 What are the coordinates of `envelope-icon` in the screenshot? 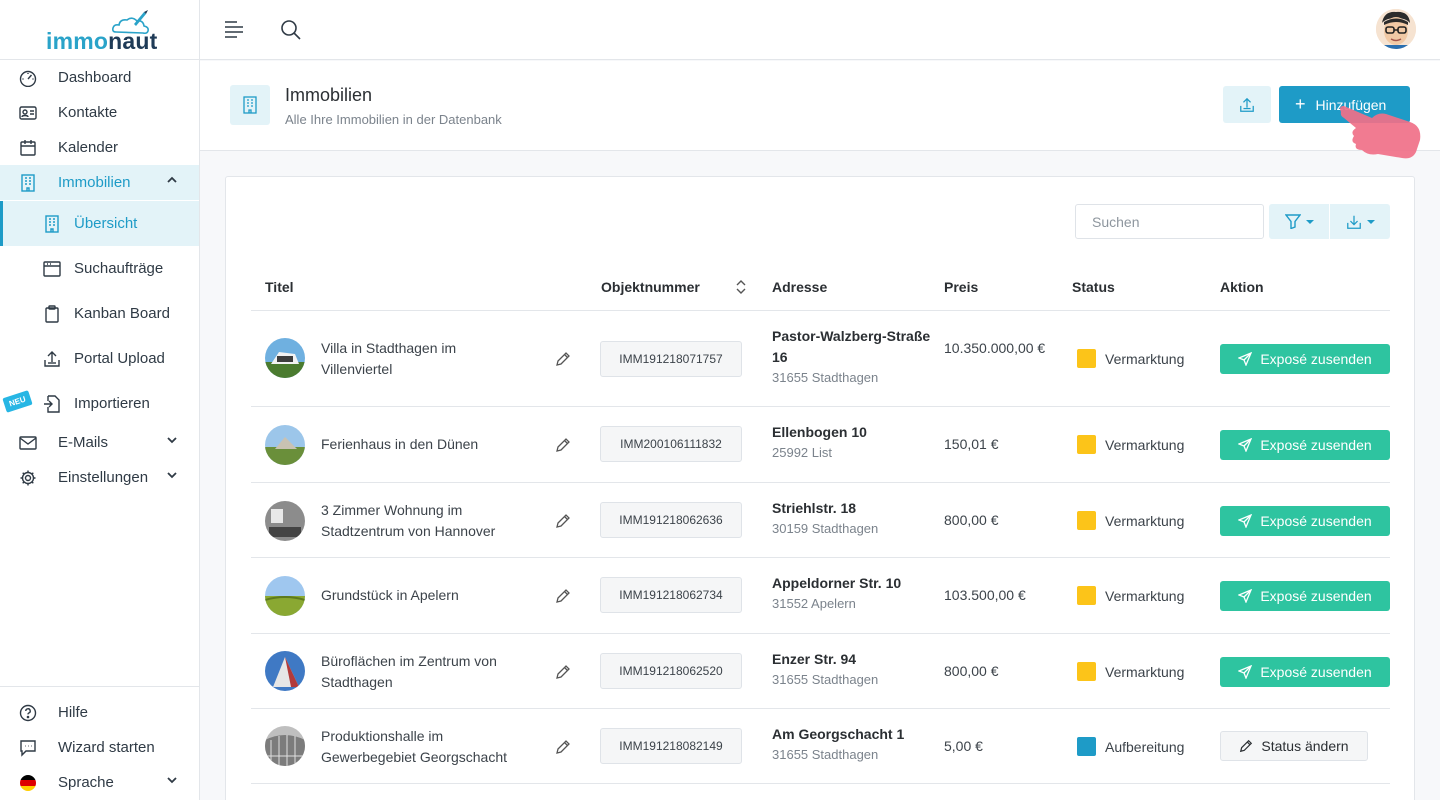 It's located at (28, 443).